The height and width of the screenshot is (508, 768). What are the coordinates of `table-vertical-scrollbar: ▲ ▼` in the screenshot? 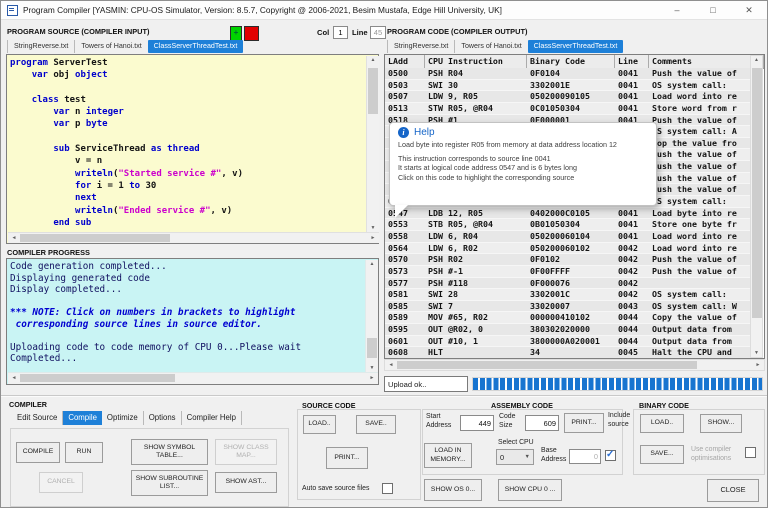 It's located at (756, 206).